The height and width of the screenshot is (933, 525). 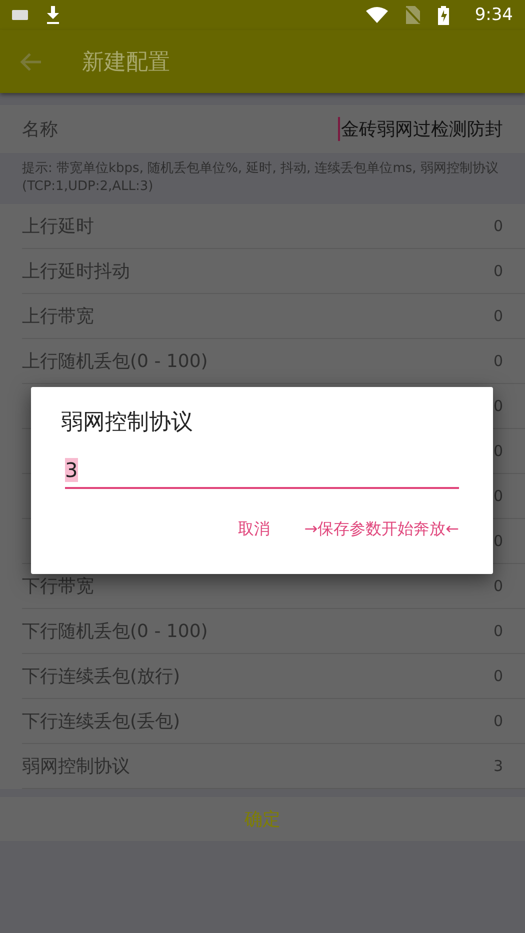 What do you see at coordinates (101, 676) in the screenshot?
I see `setting-label: 下行连续丢包(放行)` at bounding box center [101, 676].